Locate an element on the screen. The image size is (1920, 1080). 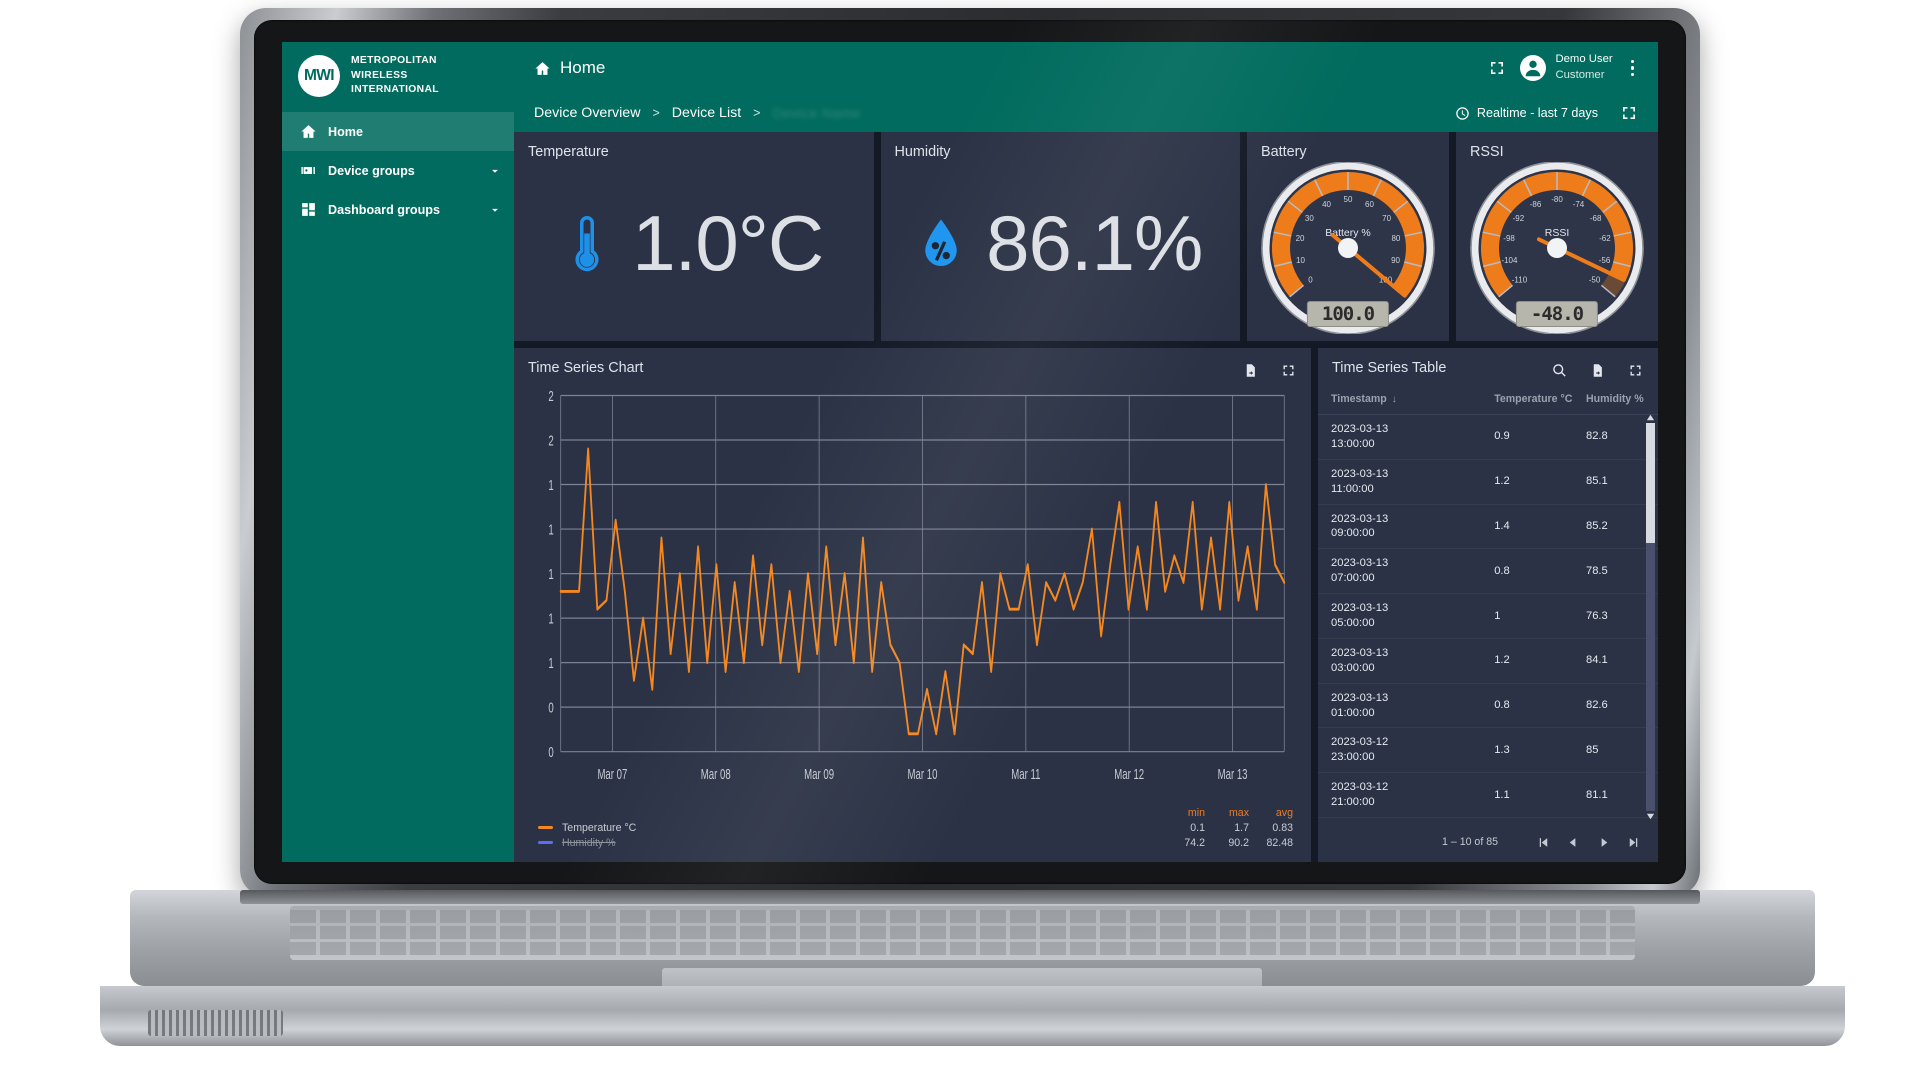
time-range-label: Realtime - last 7 days is located at coordinates (1537, 113).